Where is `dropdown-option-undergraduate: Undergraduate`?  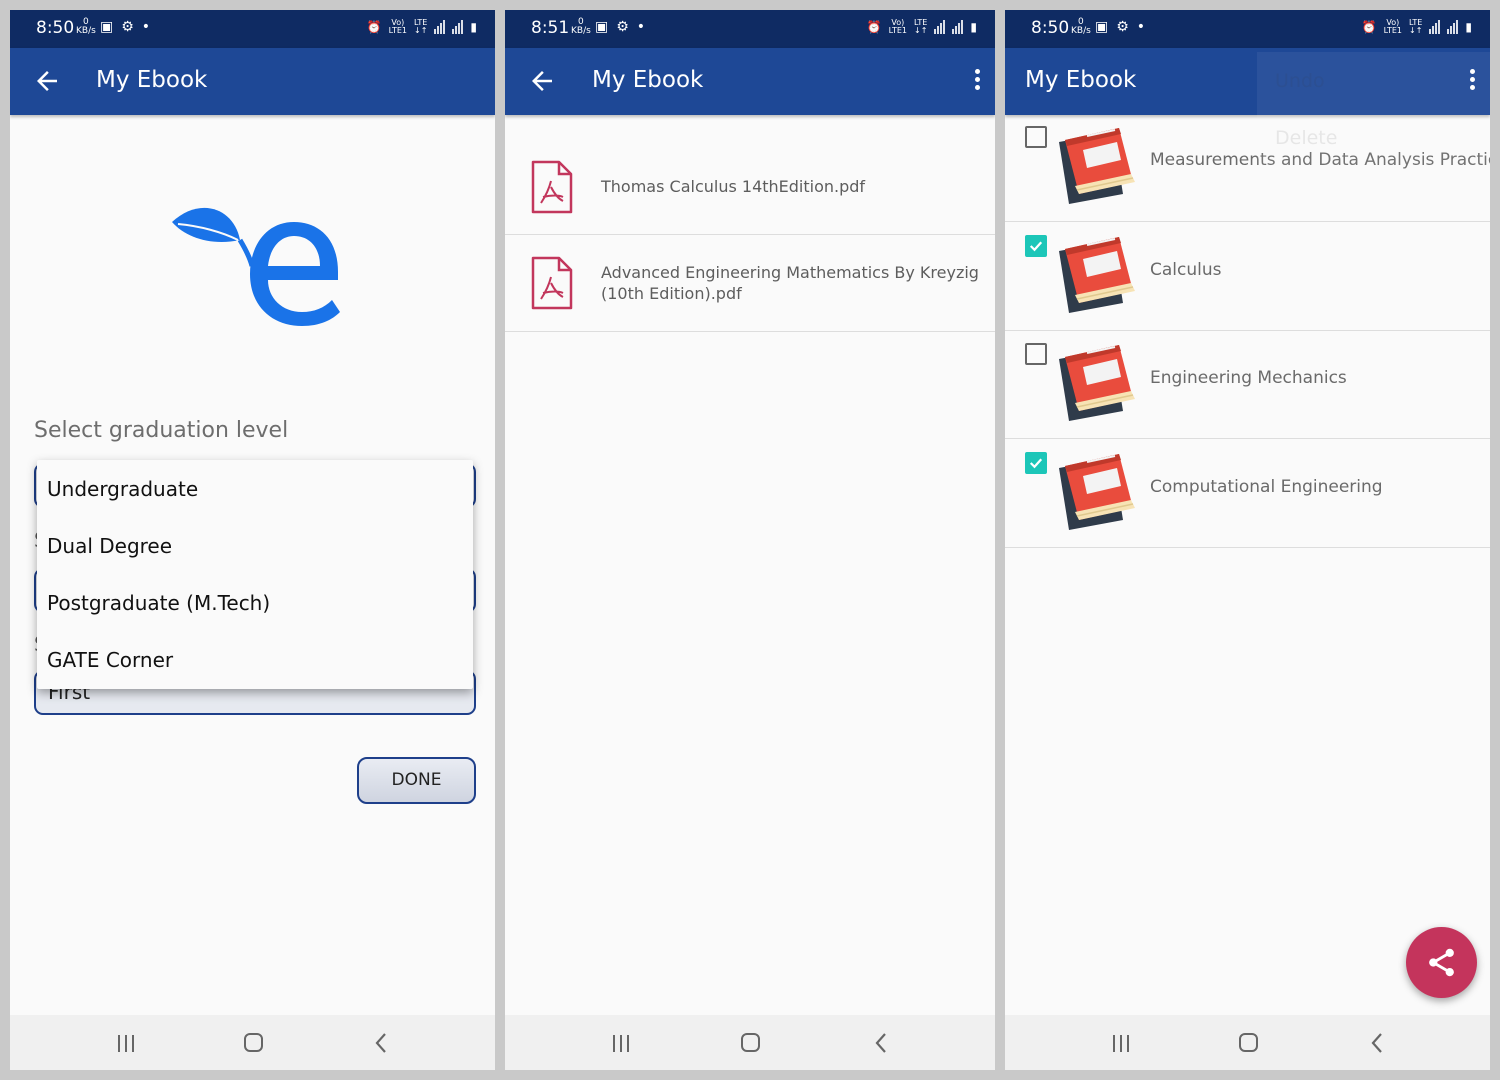
dropdown-option-undergraduate: Undergraduate is located at coordinates (255, 488).